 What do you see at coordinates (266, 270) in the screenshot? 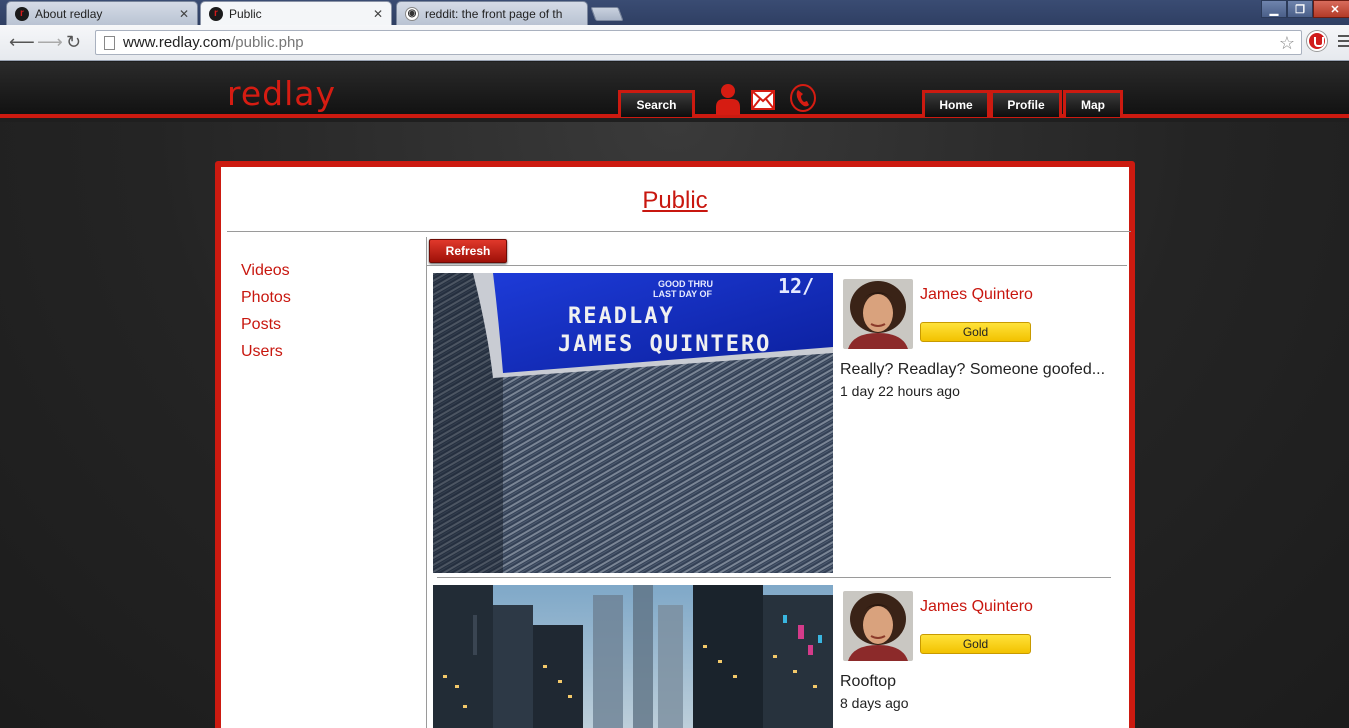
I see `sidebar-item-videos: Videos` at bounding box center [266, 270].